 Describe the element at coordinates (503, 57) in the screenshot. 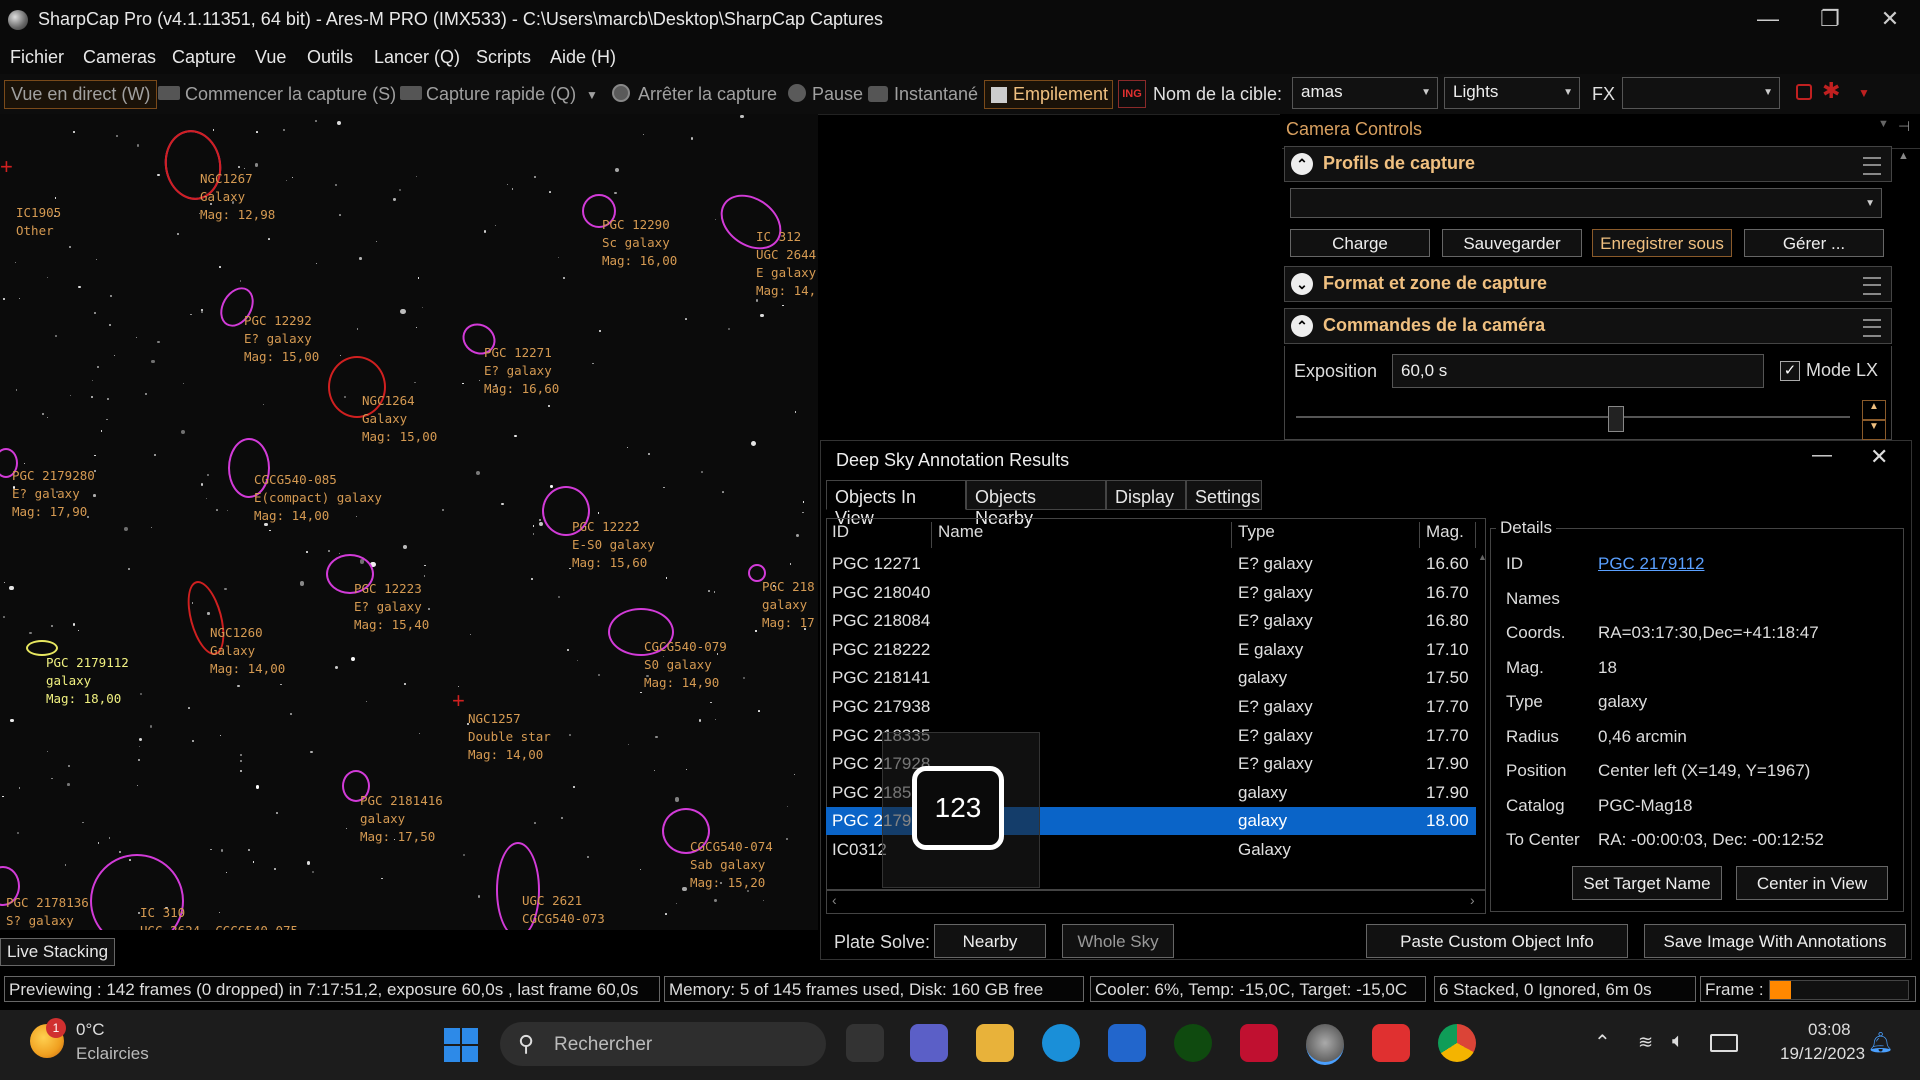

I see `menu-scripts: Scripts` at that location.